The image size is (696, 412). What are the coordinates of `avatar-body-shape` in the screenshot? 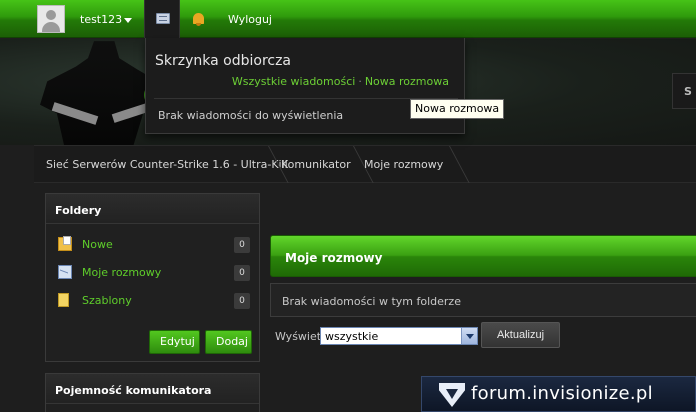 It's located at (51, 27).